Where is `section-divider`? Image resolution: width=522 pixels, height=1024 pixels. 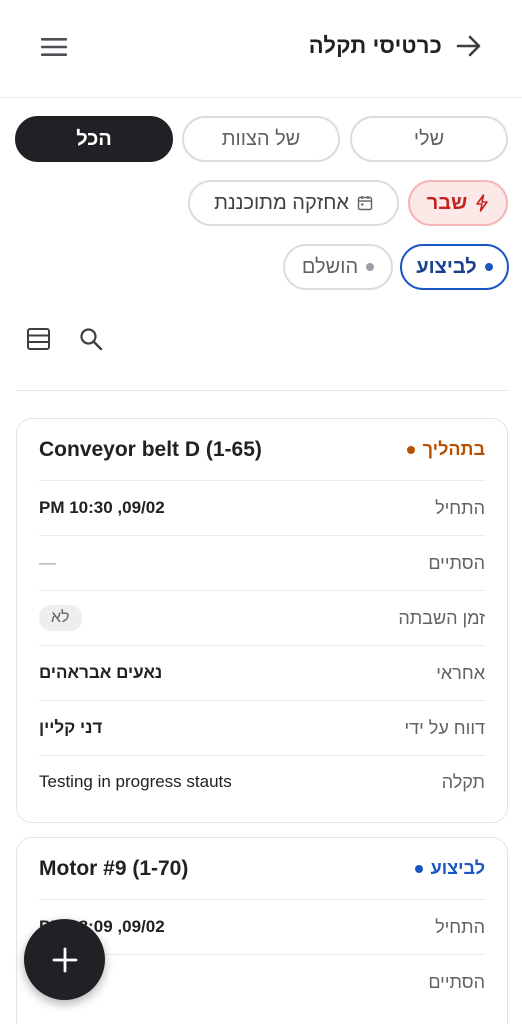
section-divider is located at coordinates (262, 390).